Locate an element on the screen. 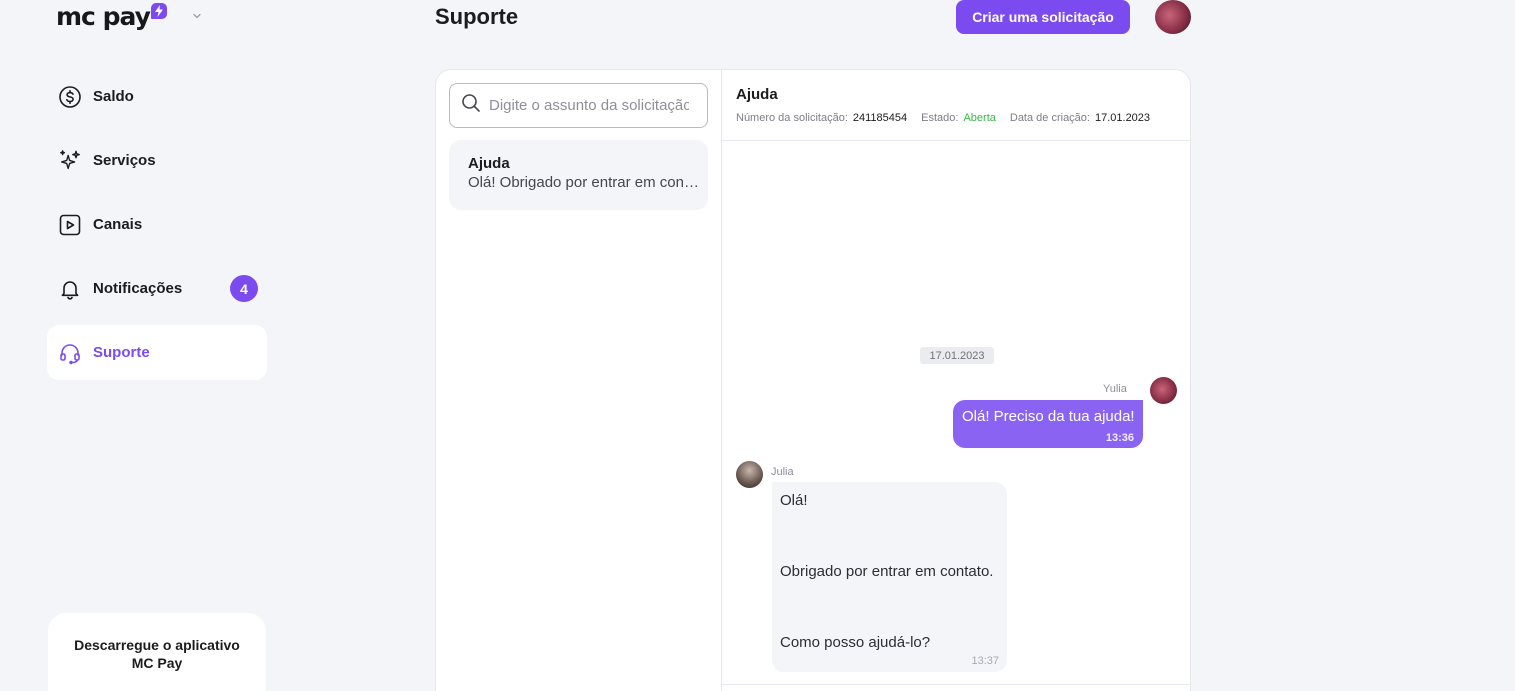 This screenshot has height=691, width=1515. outgoing-message-bubble: Olá! Preciso da tua ajuda! 13:36 is located at coordinates (1048, 424).